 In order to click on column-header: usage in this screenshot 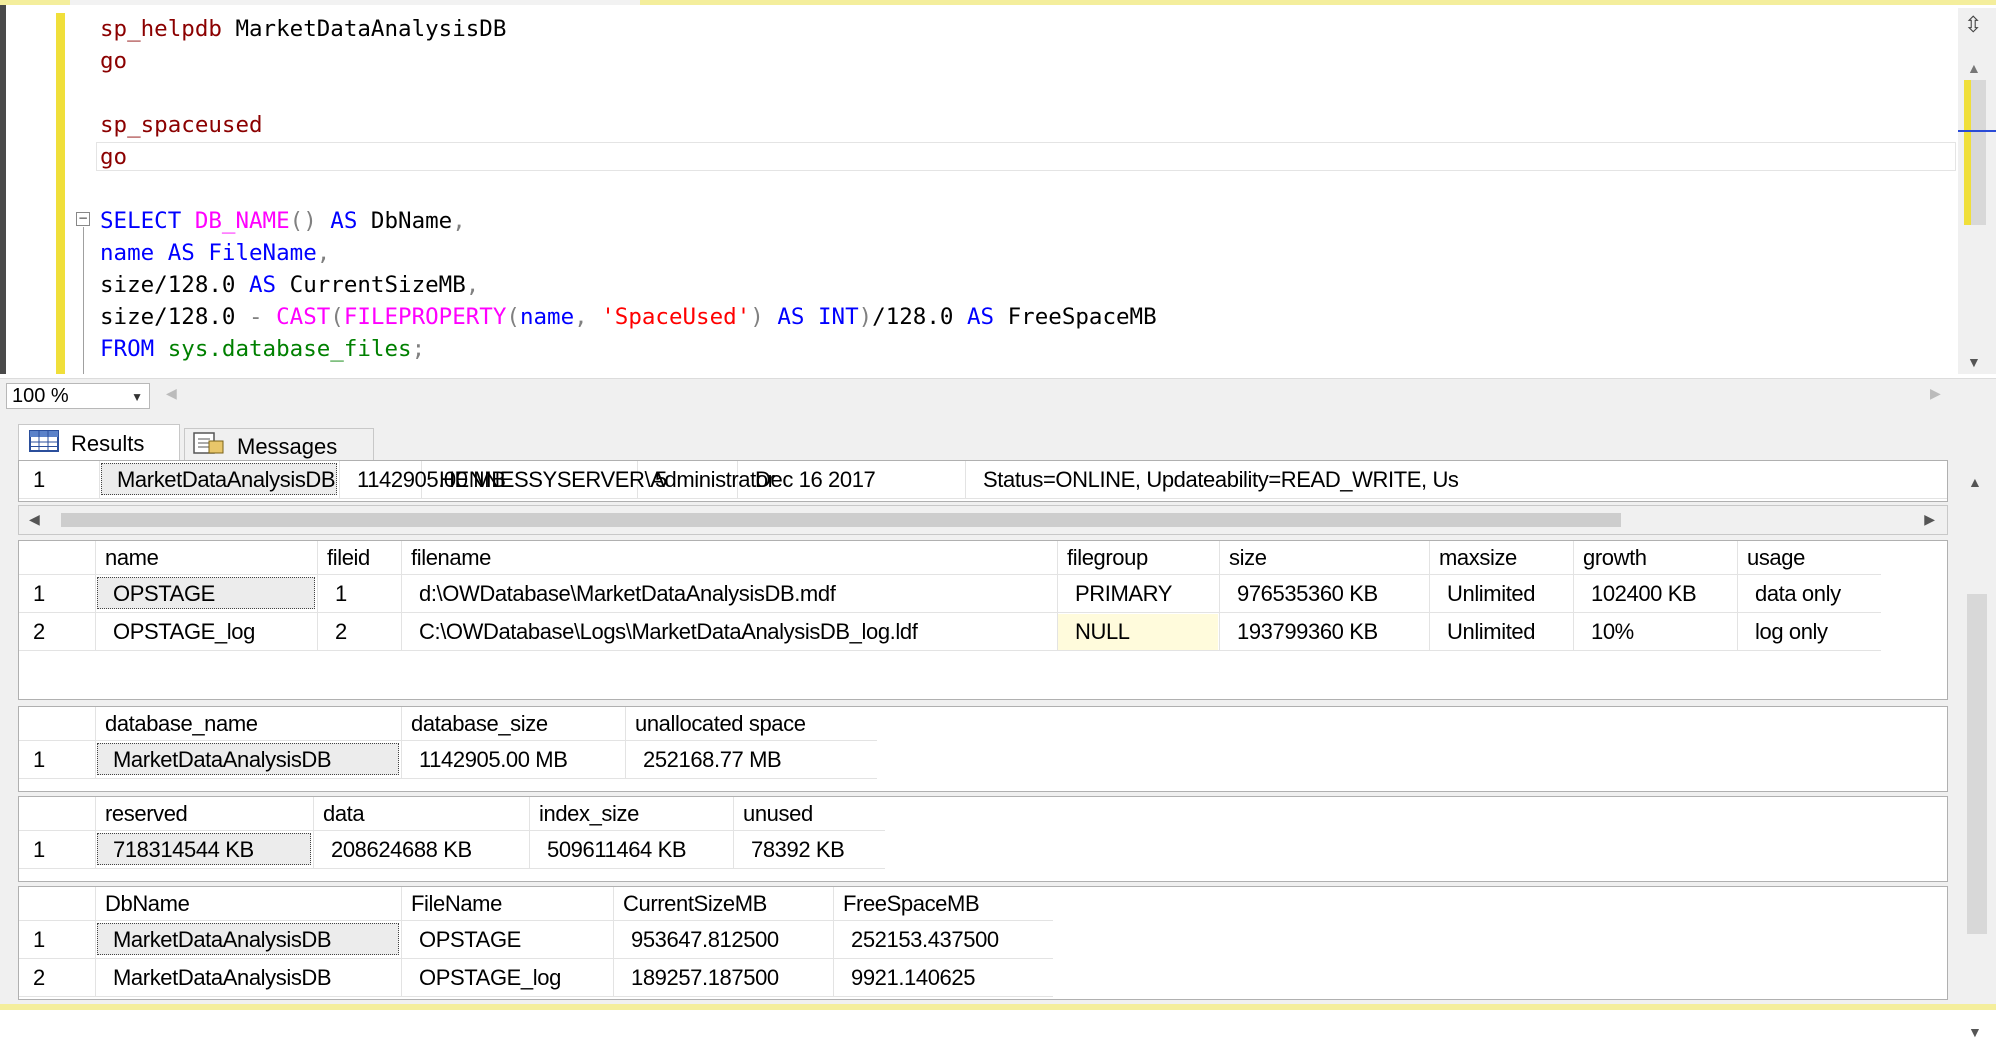, I will do `click(1776, 558)`.